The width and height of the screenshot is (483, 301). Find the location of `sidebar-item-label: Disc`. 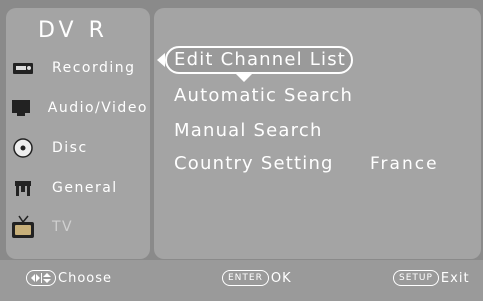

sidebar-item-label: Disc is located at coordinates (70, 148).